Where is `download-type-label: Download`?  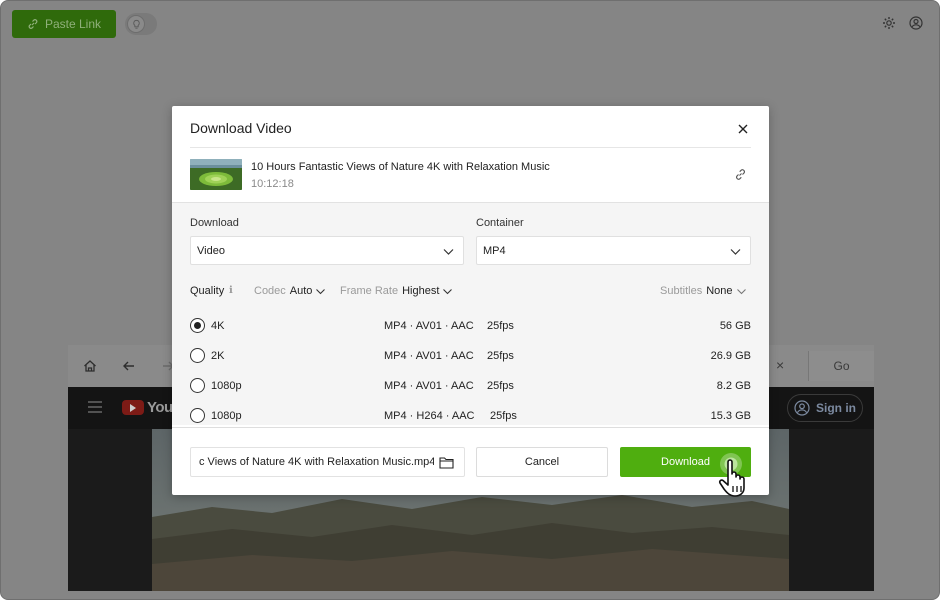
download-type-label: Download is located at coordinates (214, 223).